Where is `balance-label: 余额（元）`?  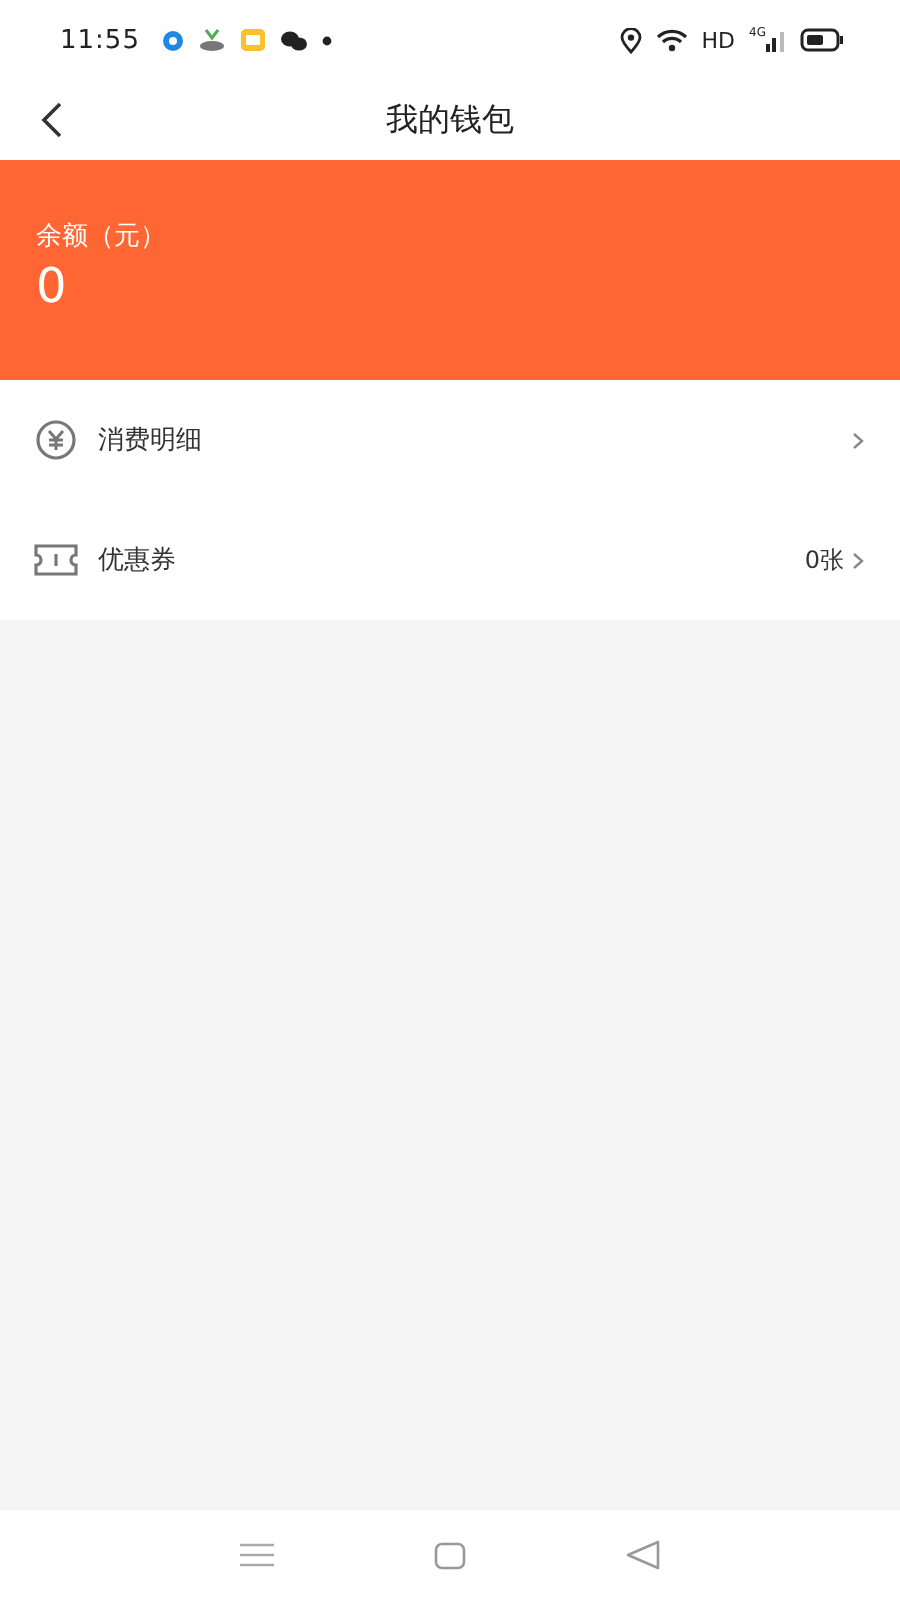 balance-label: 余额（元） is located at coordinates (102, 237).